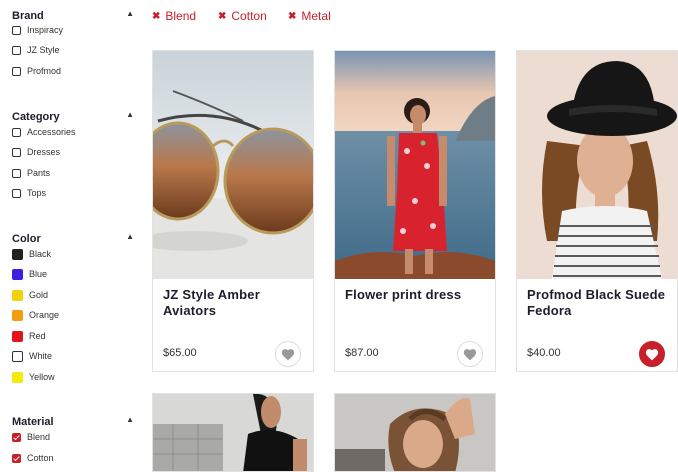  Describe the element at coordinates (44, 152) in the screenshot. I see `option-label: Dresses` at that location.